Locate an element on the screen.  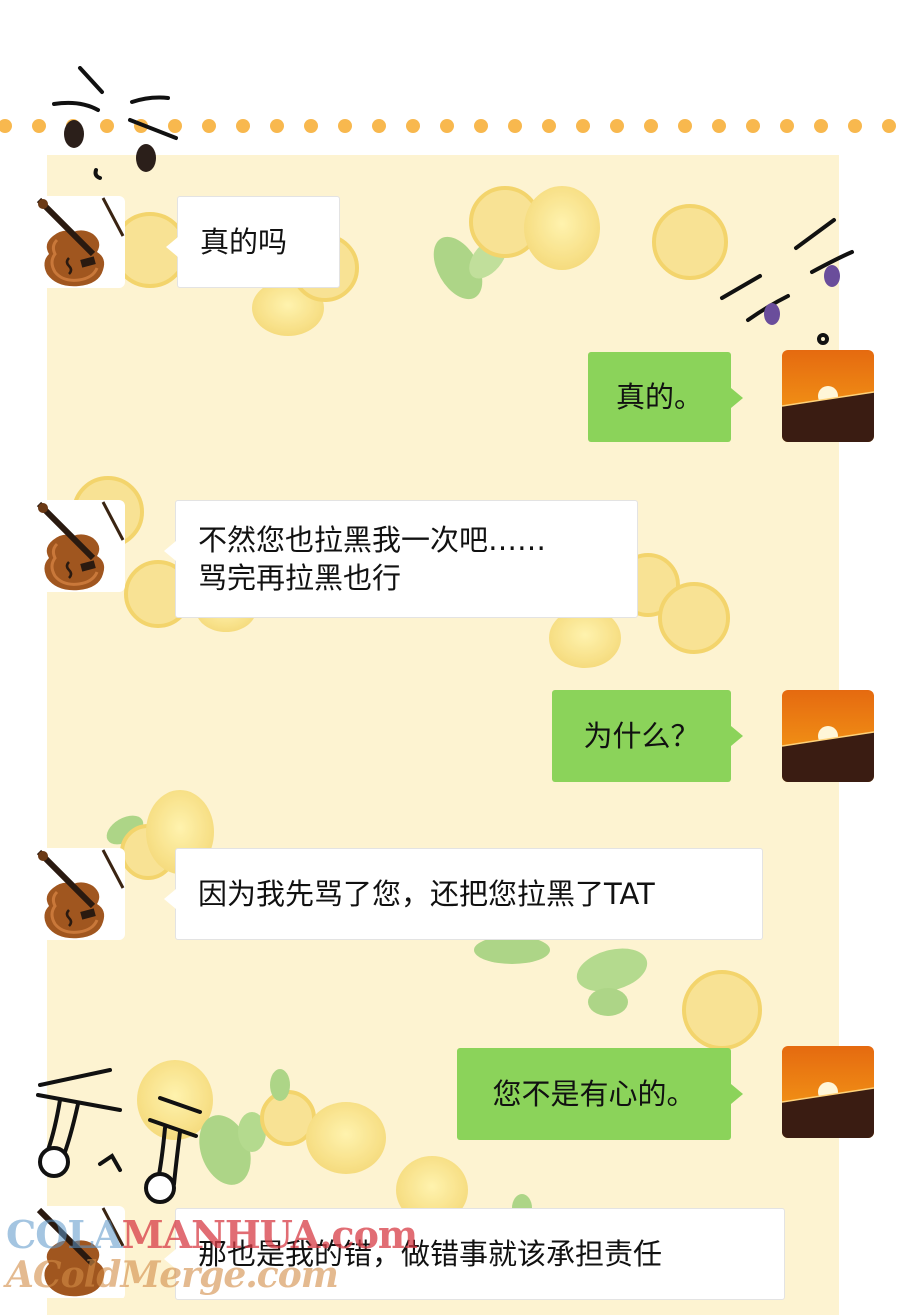
message-text: 为什么？ is located at coordinates (641, 736).